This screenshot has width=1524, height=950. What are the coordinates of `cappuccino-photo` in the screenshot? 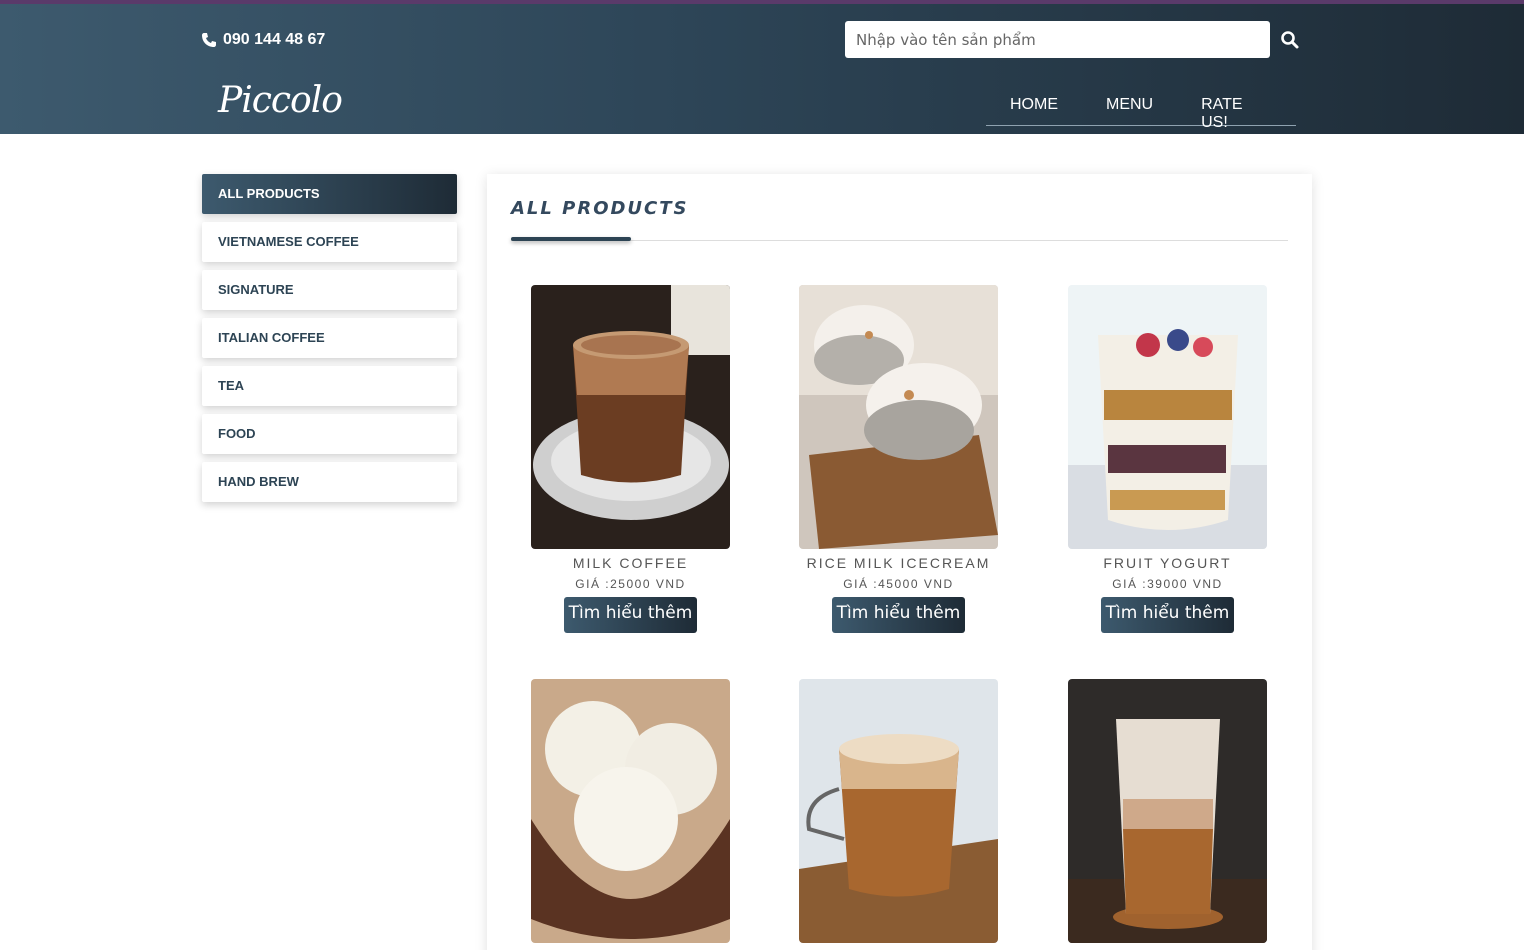 It's located at (898, 811).